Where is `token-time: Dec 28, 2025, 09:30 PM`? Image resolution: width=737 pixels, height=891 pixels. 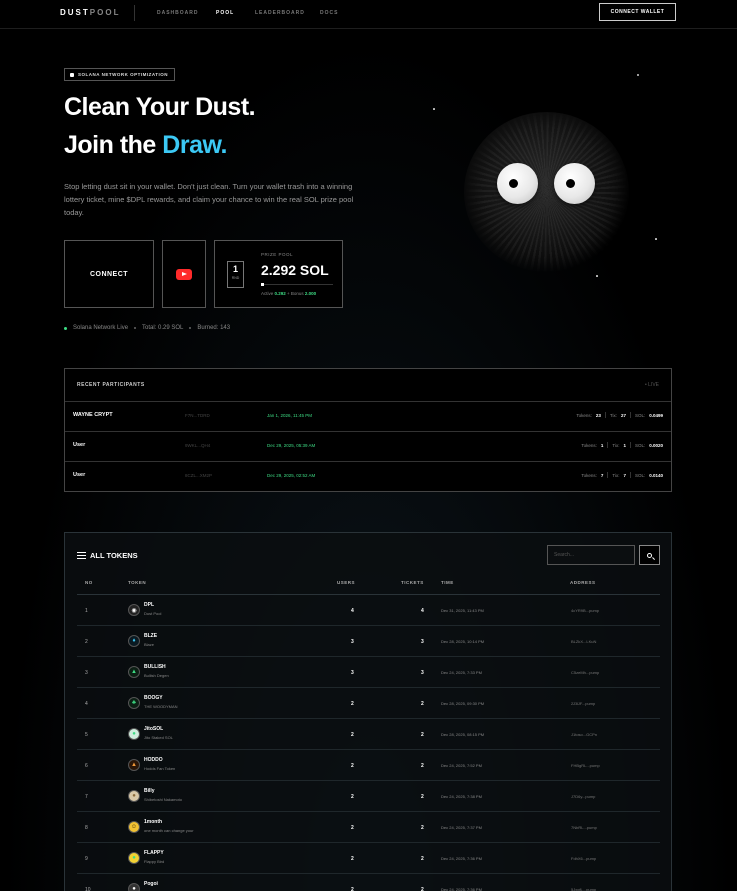 token-time: Dec 28, 2025, 09:30 PM is located at coordinates (463, 703).